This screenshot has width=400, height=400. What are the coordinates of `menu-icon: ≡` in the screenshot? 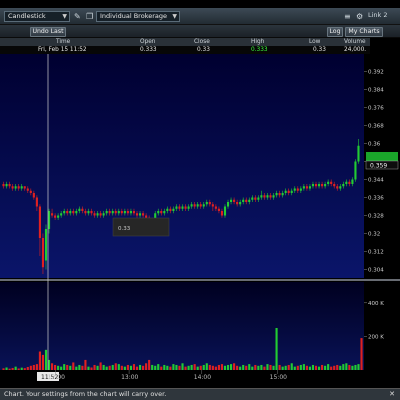 It's located at (347, 16).